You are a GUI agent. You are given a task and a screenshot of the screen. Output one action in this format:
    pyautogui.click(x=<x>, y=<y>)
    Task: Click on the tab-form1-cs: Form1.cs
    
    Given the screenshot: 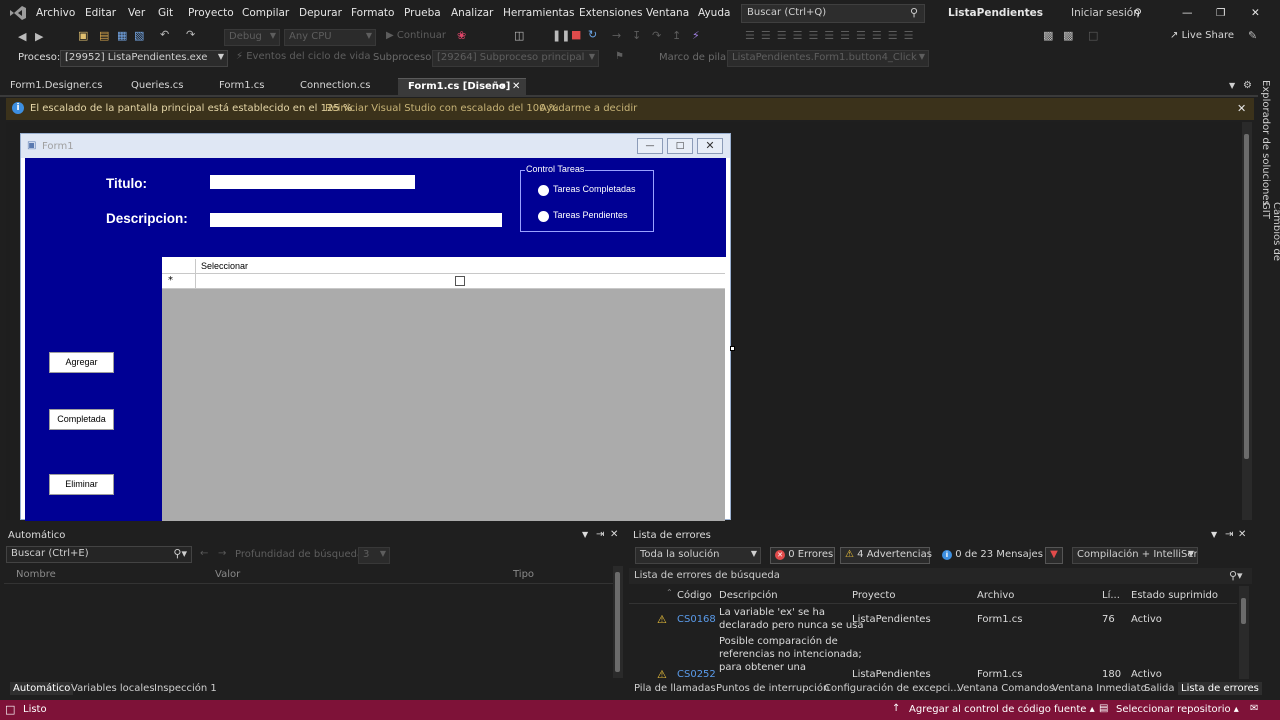 What is the action you would take?
    pyautogui.click(x=241, y=86)
    